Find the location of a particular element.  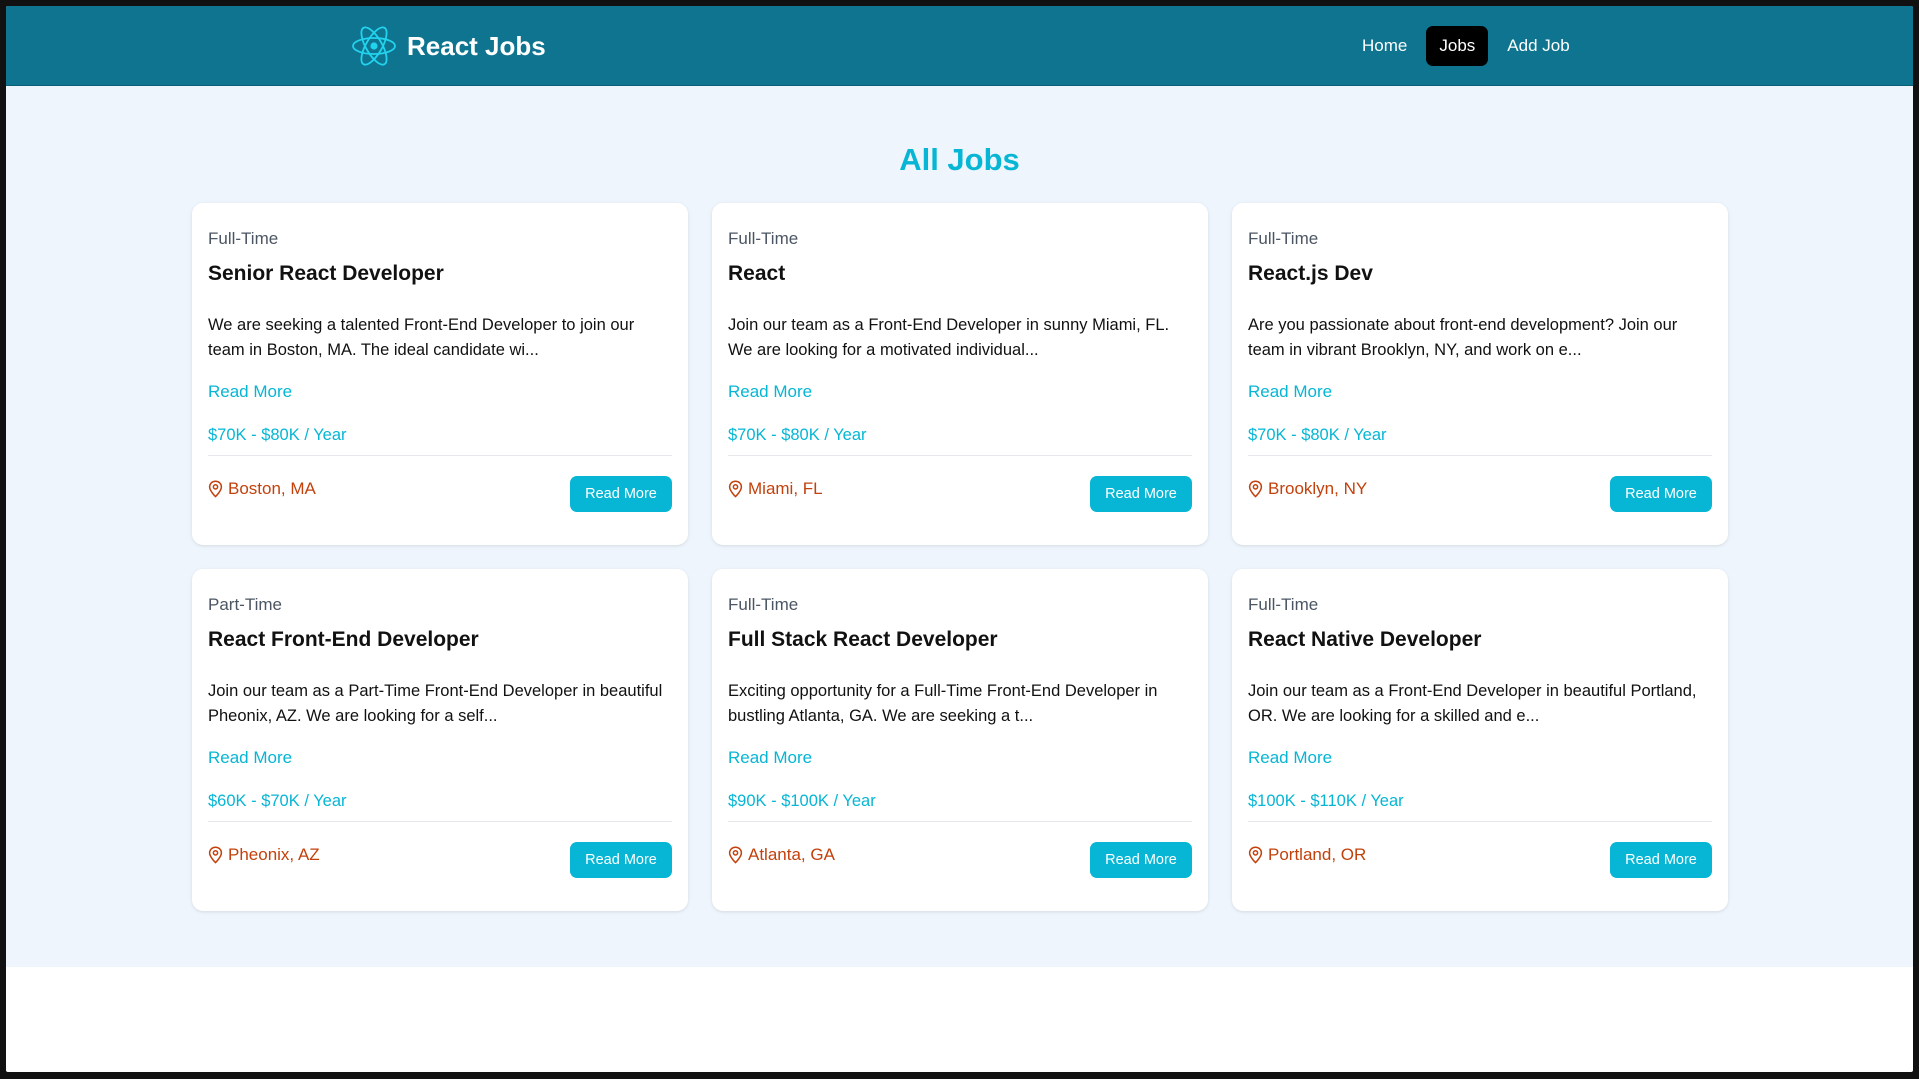

job-location-text: Pheonix, AZ is located at coordinates (274, 854).